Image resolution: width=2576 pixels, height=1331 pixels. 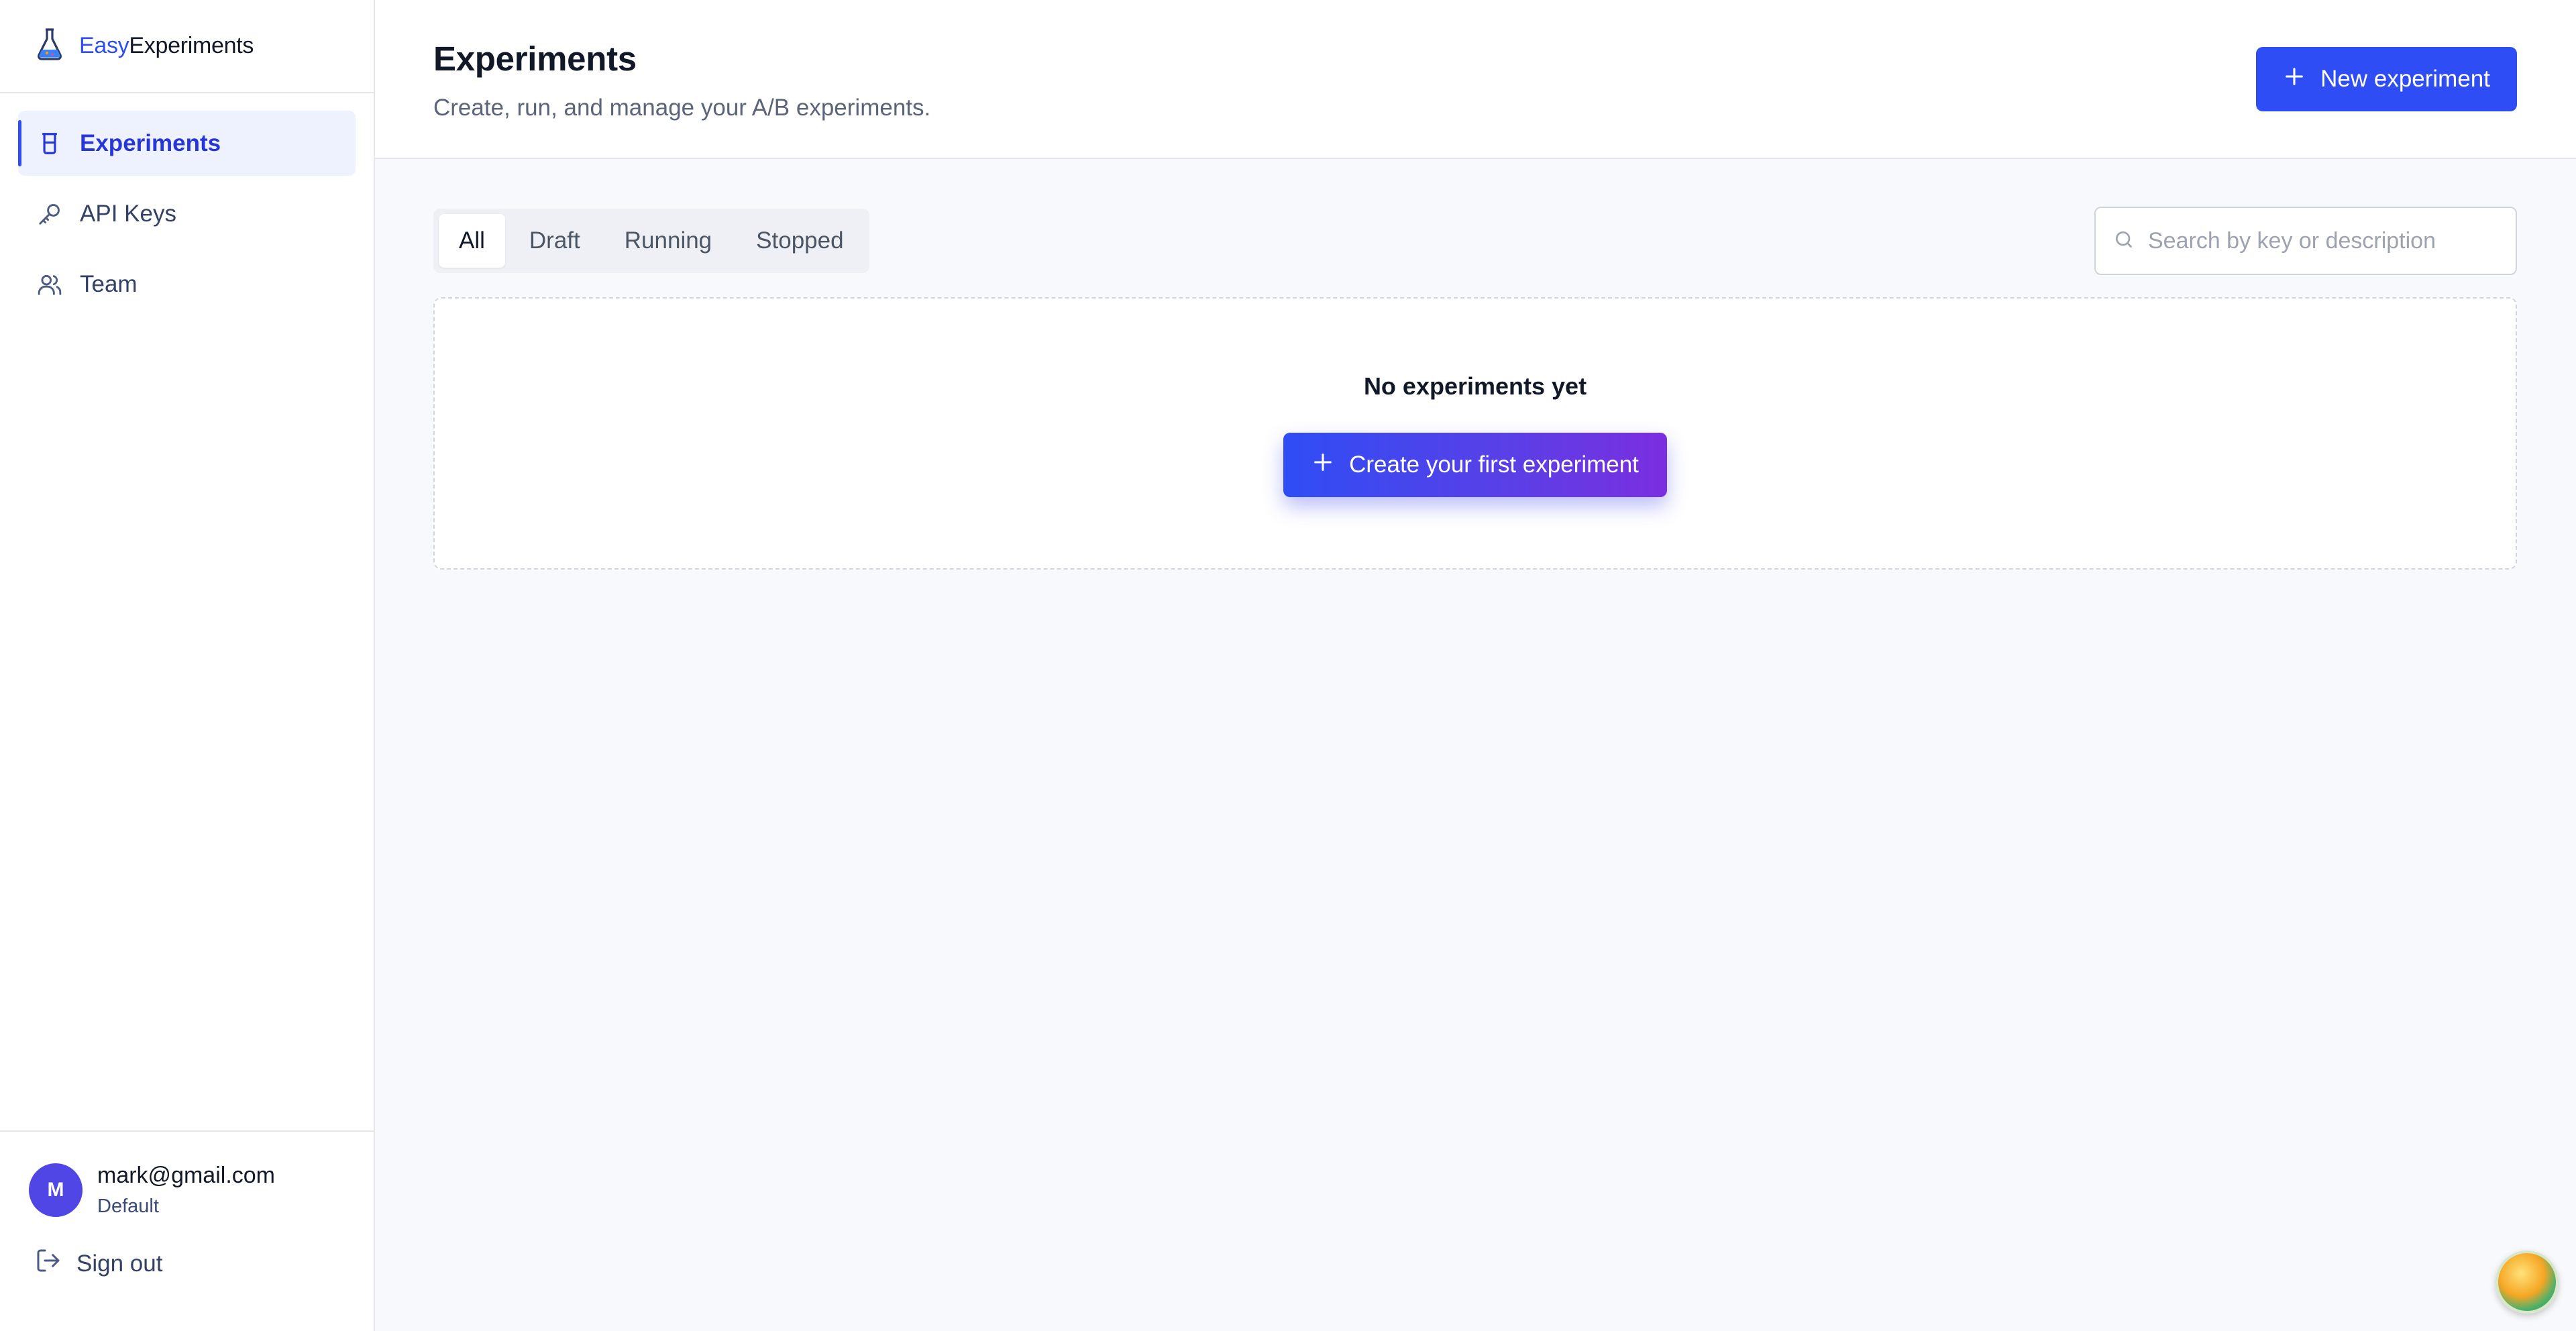 I want to click on search-input, so click(x=2329, y=240).